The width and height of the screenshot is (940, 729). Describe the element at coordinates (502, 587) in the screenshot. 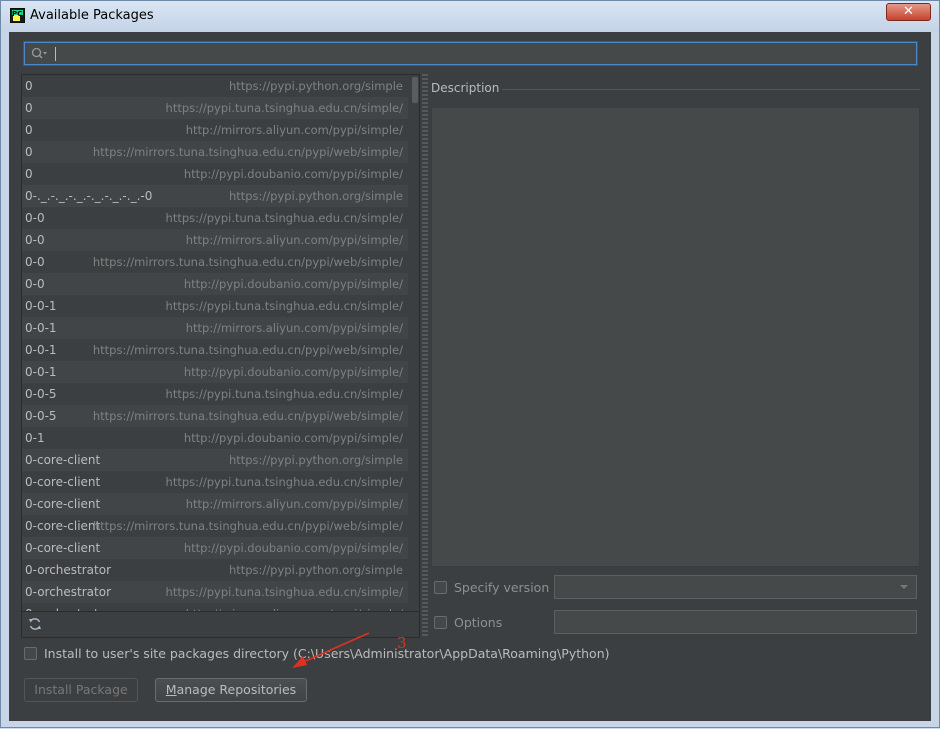

I see `specify-version-label: Specify version` at that location.